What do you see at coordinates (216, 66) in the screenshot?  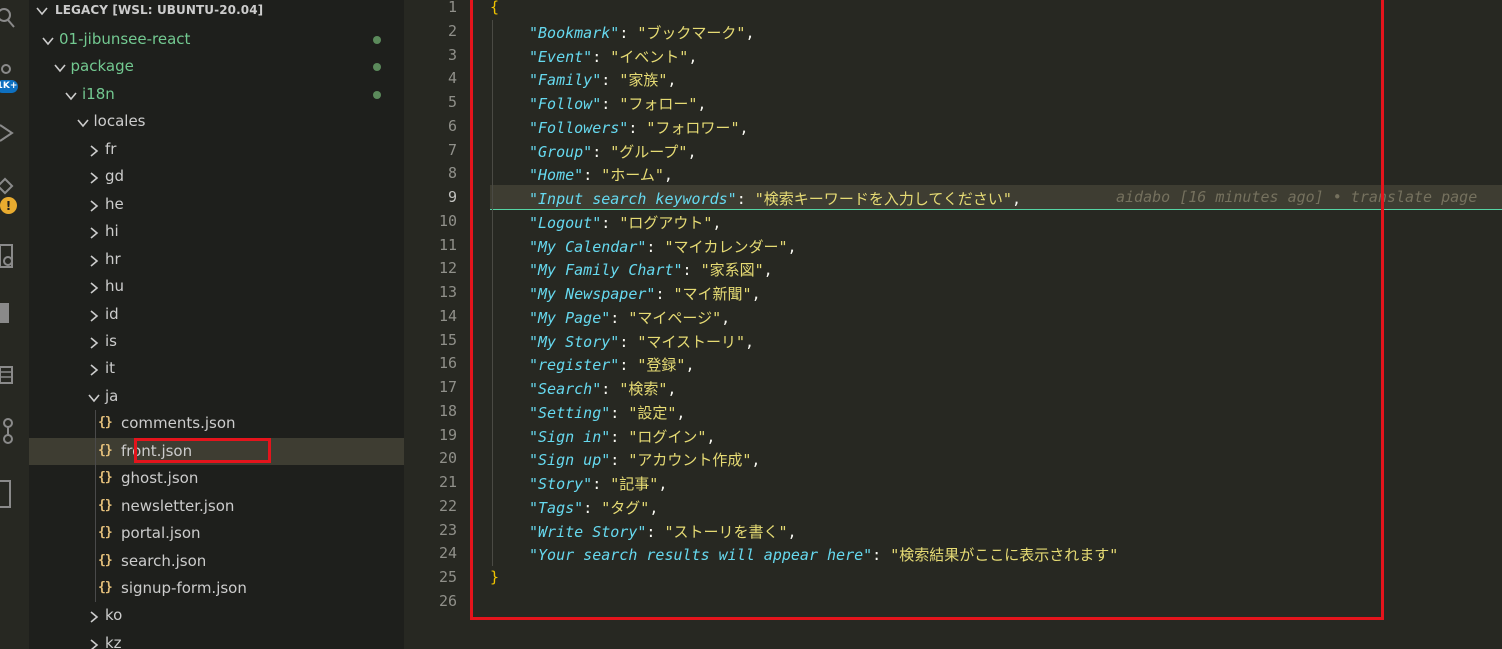 I see `folder-item: package` at bounding box center [216, 66].